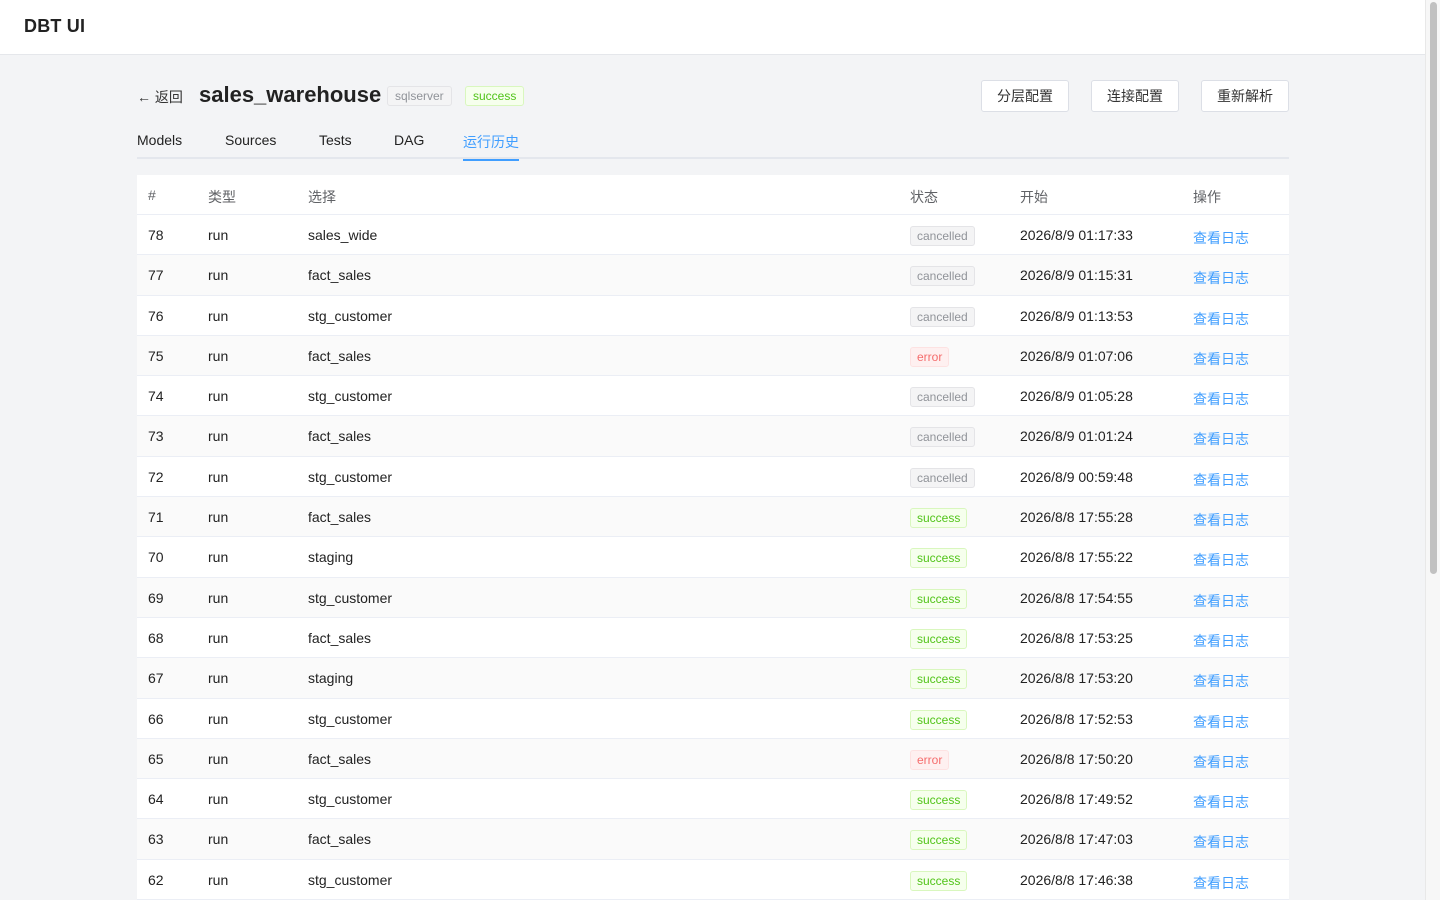  I want to click on run-number: 63, so click(156, 839).